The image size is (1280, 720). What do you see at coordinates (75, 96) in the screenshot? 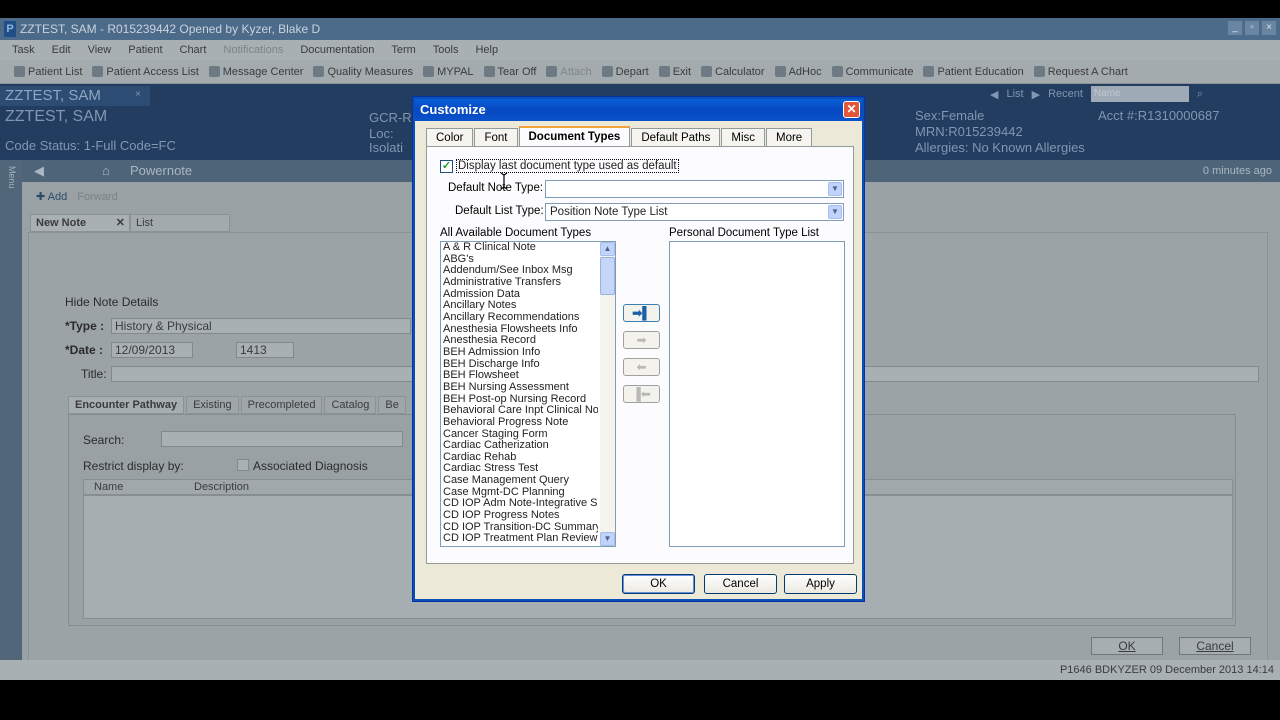
I see `patient-tab: ZZTEST, SAM ×` at bounding box center [75, 96].